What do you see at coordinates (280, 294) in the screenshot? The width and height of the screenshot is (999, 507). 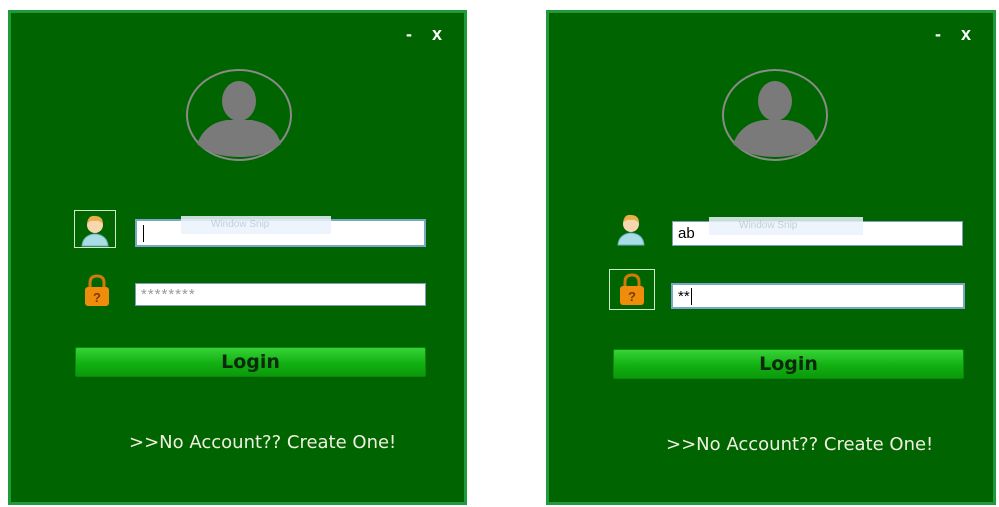 I see `password-input: ********` at bounding box center [280, 294].